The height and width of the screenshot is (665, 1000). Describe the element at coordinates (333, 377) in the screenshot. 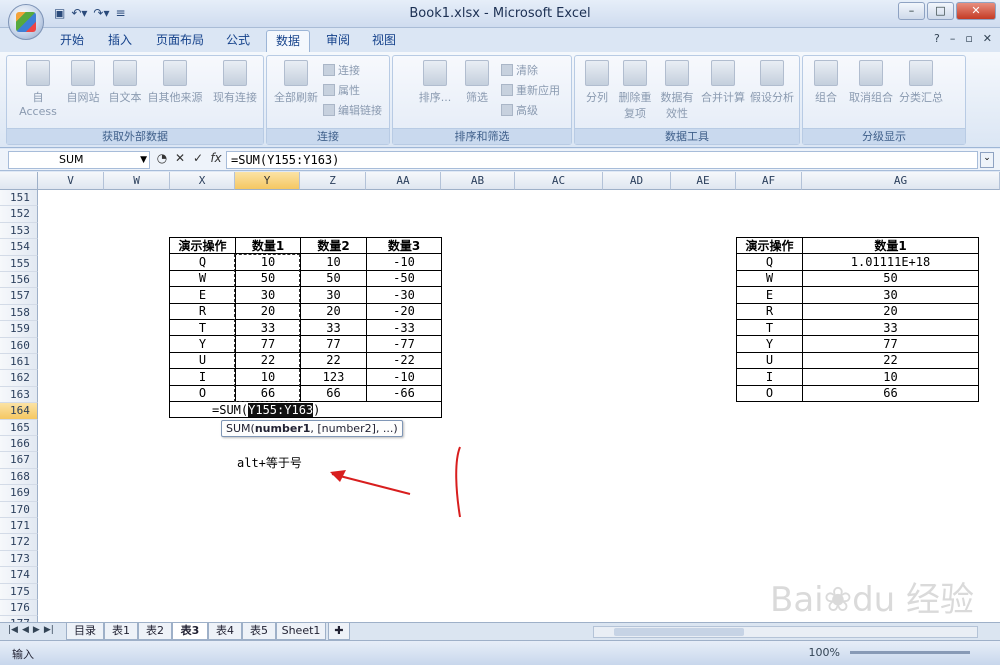

I see `table-cell: 123` at that location.